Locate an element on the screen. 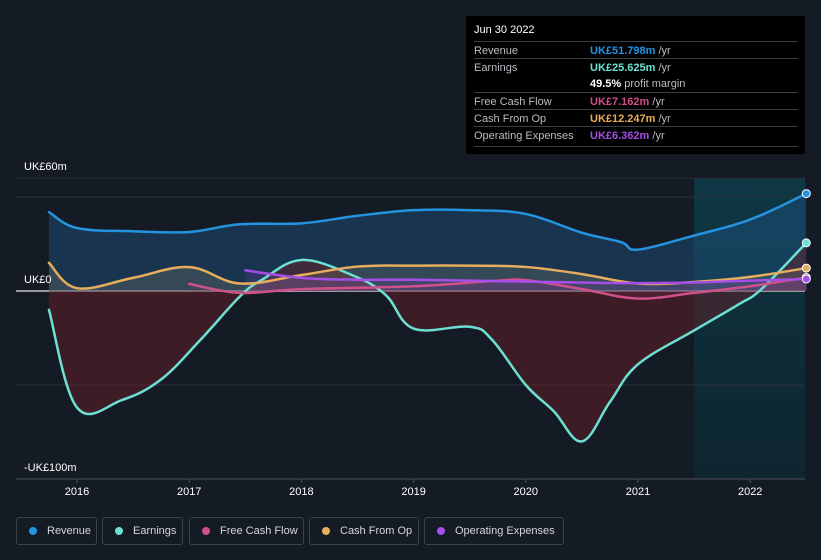 Image resolution: width=821 pixels, height=560 pixels. tooltip-date: Jun 30 2022 is located at coordinates (504, 30).